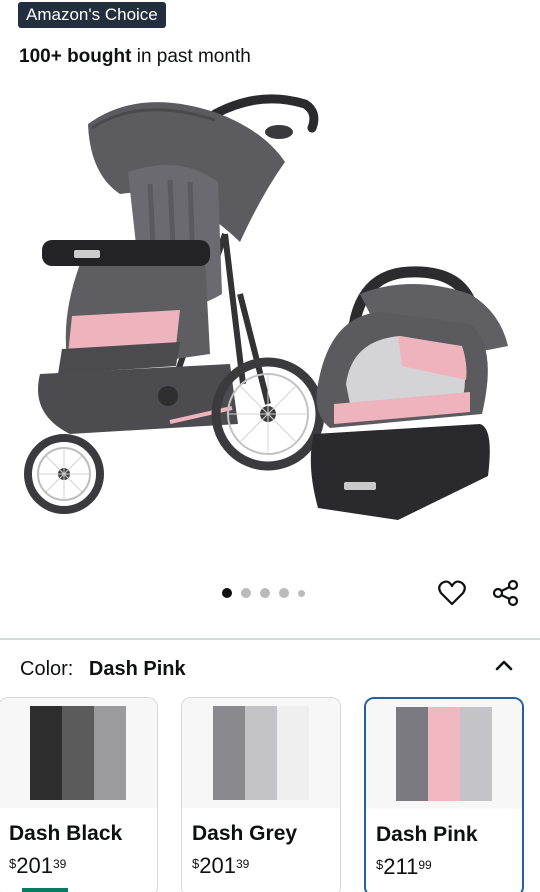 The width and height of the screenshot is (540, 892). Describe the element at coordinates (427, 834) in the screenshot. I see `color-option-name: Dash Pink` at that location.